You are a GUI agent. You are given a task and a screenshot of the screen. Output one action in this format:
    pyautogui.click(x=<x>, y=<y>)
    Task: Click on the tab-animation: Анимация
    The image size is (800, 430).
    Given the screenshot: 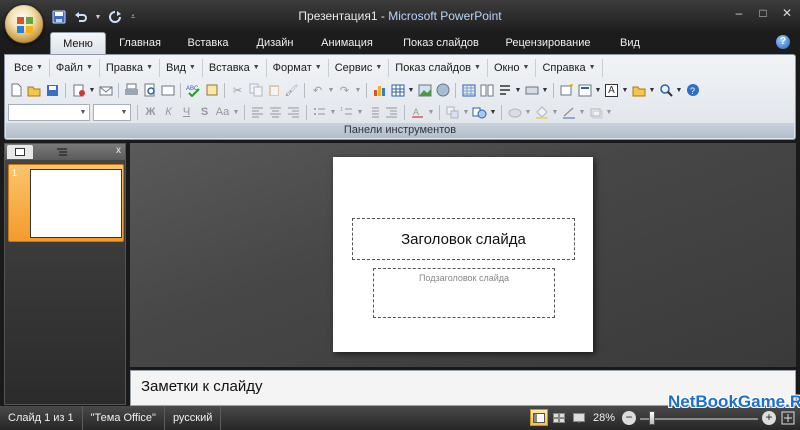 What is the action you would take?
    pyautogui.click(x=347, y=43)
    